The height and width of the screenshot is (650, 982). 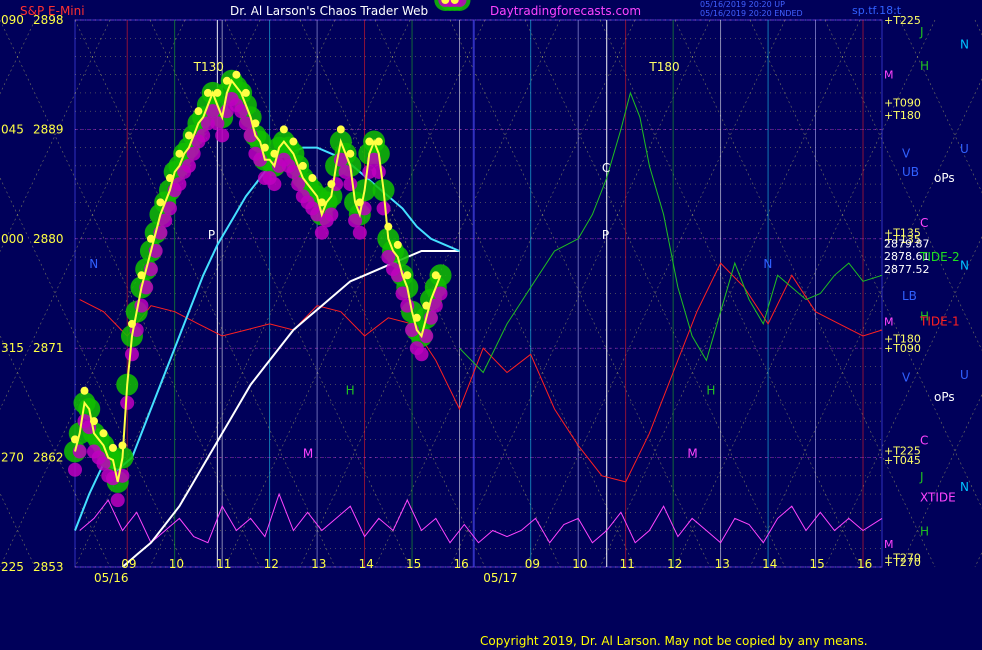 What do you see at coordinates (902, 115) in the screenshot?
I see `right-level-label: +T180` at bounding box center [902, 115].